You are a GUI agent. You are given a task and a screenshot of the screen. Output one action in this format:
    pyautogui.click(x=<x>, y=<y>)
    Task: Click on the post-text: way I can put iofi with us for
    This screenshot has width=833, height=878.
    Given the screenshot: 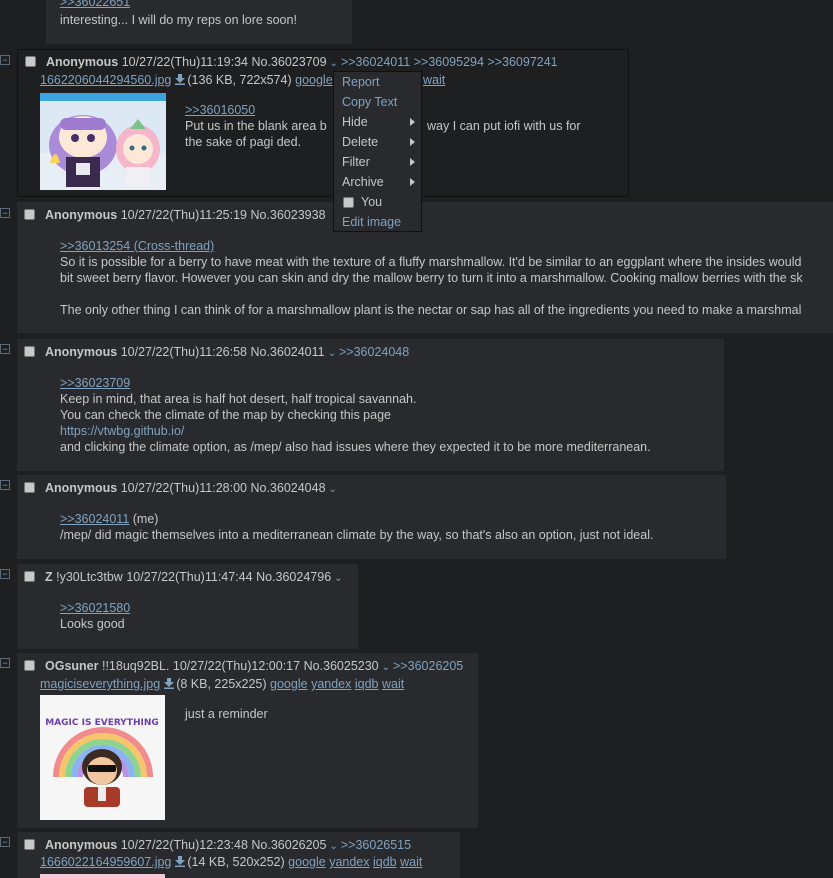 What is the action you would take?
    pyautogui.click(x=504, y=126)
    